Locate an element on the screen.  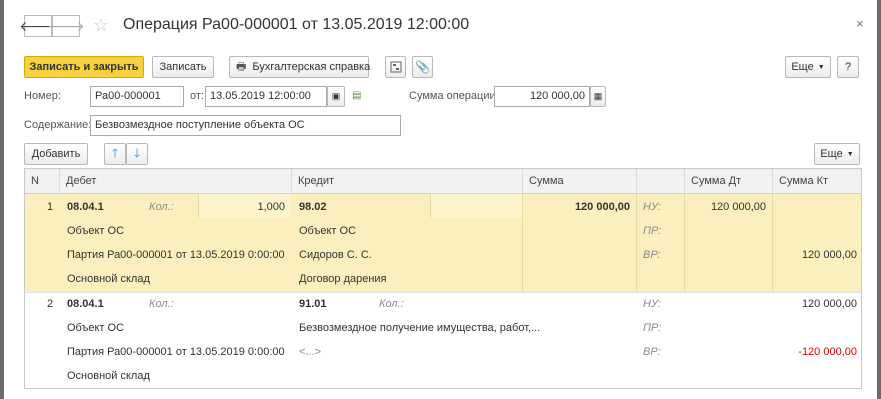
table-more-label: Еще is located at coordinates (831, 154).